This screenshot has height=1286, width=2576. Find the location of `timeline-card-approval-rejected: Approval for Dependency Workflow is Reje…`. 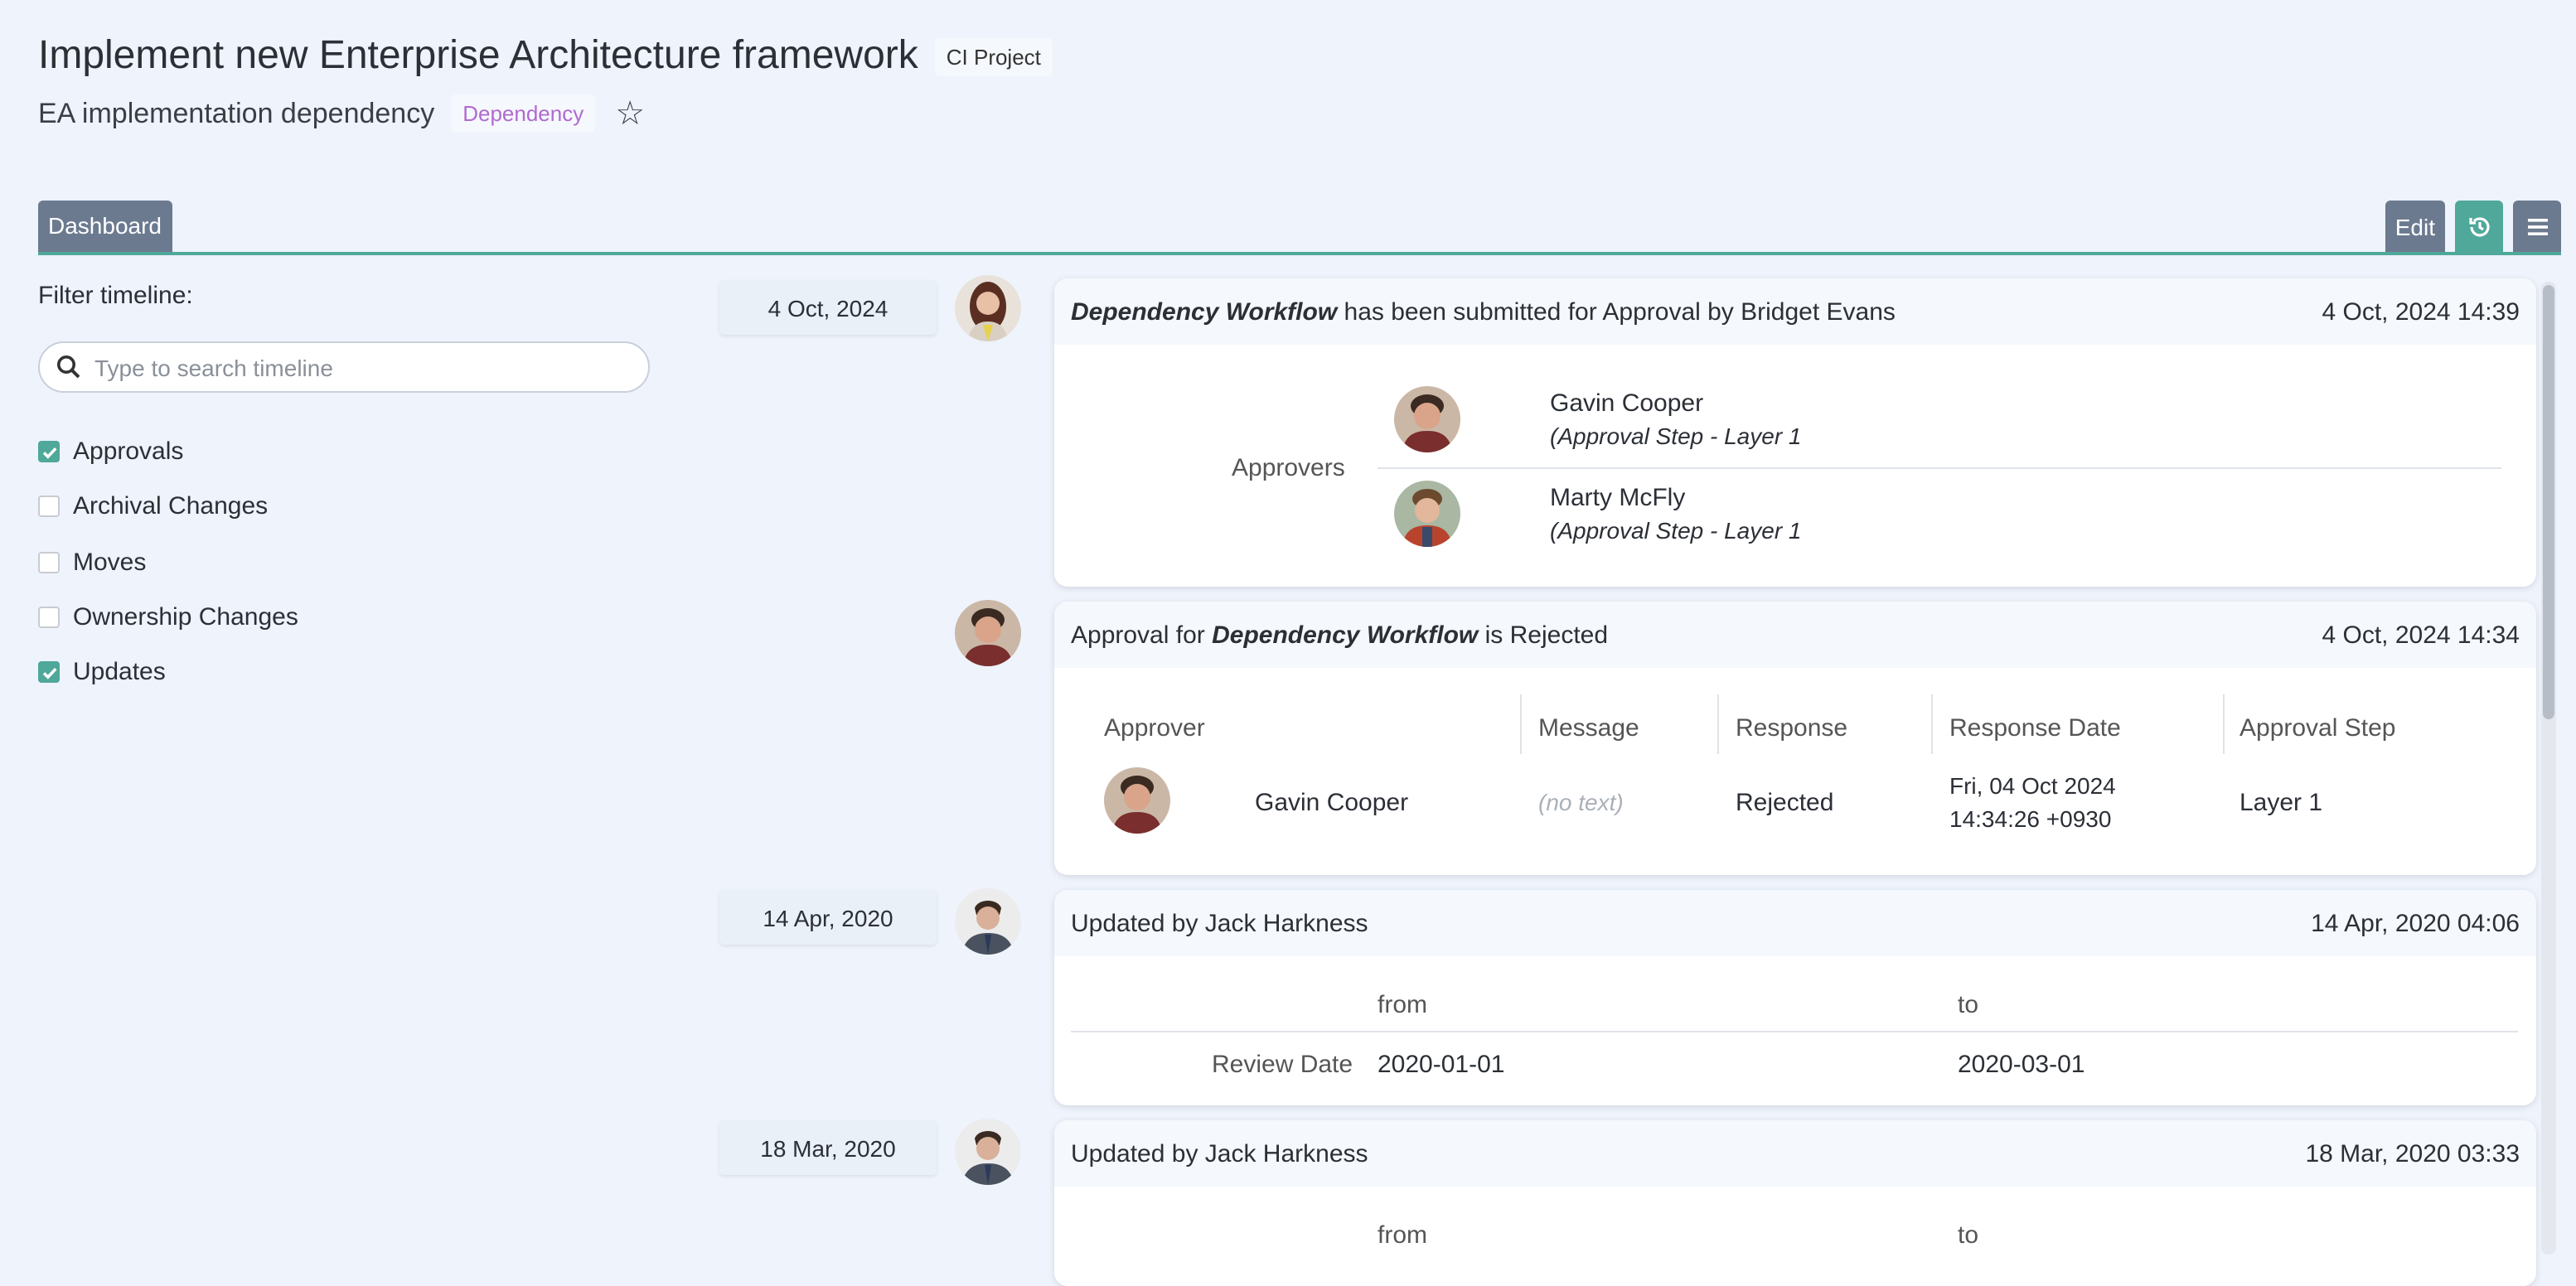

timeline-card-approval-rejected: Approval for Dependency Workflow is Reje… is located at coordinates (1795, 738).